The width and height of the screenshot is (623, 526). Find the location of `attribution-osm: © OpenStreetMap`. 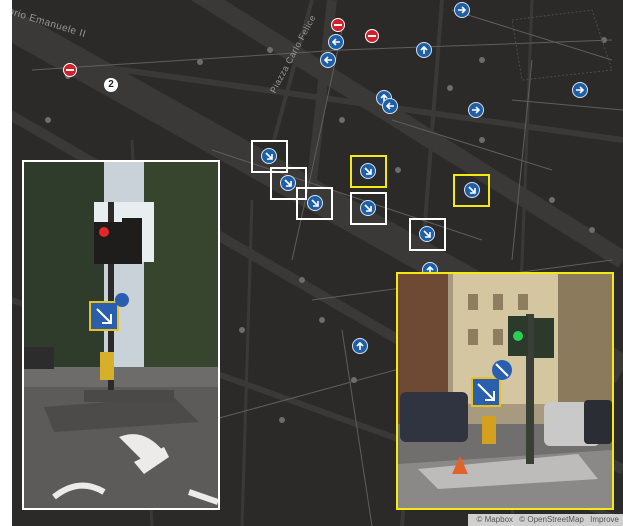

attribution-osm: © OpenStreetMap is located at coordinates (551, 519).